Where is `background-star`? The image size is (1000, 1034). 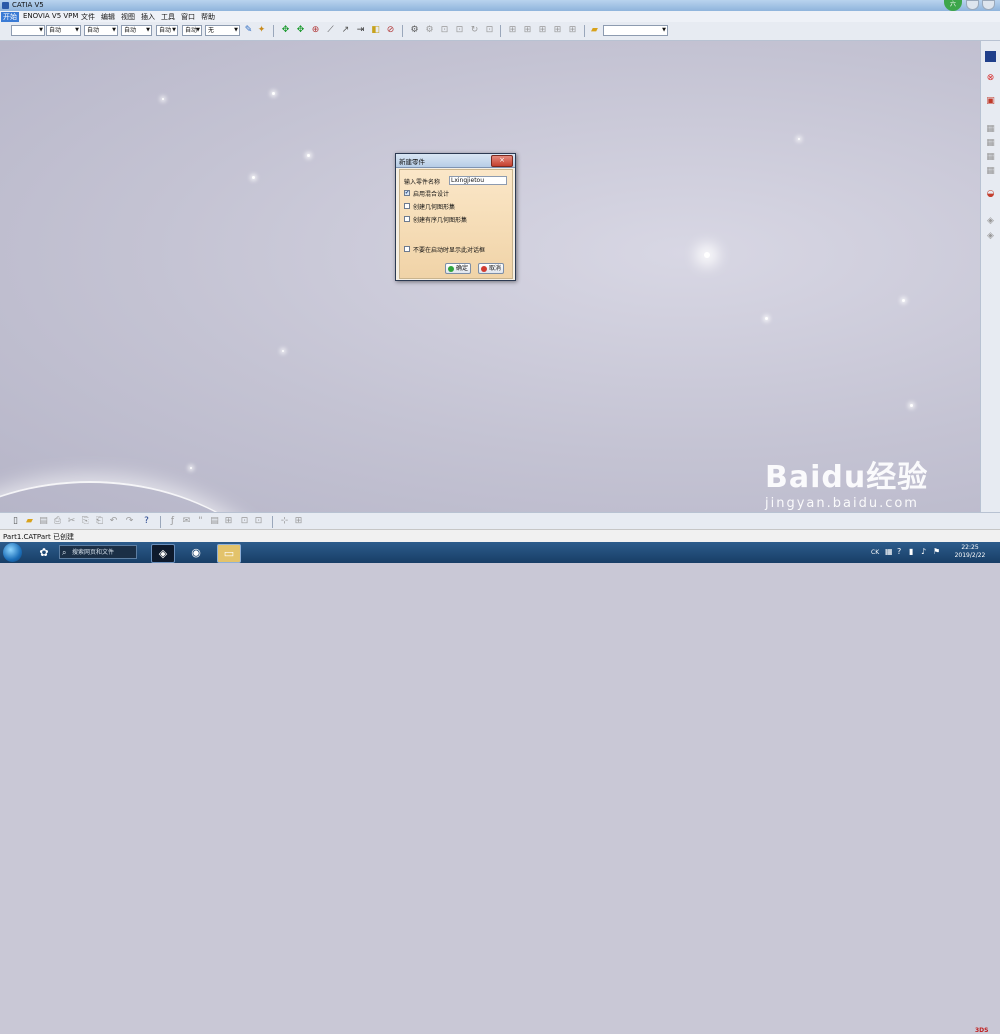
background-star is located at coordinates (273, 93).